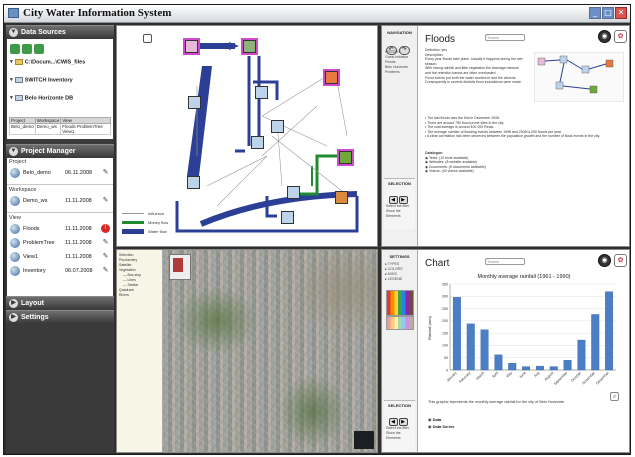 The image size is (635, 457). Describe the element at coordinates (15, 49) in the screenshot. I see `add-source-icon` at that location.